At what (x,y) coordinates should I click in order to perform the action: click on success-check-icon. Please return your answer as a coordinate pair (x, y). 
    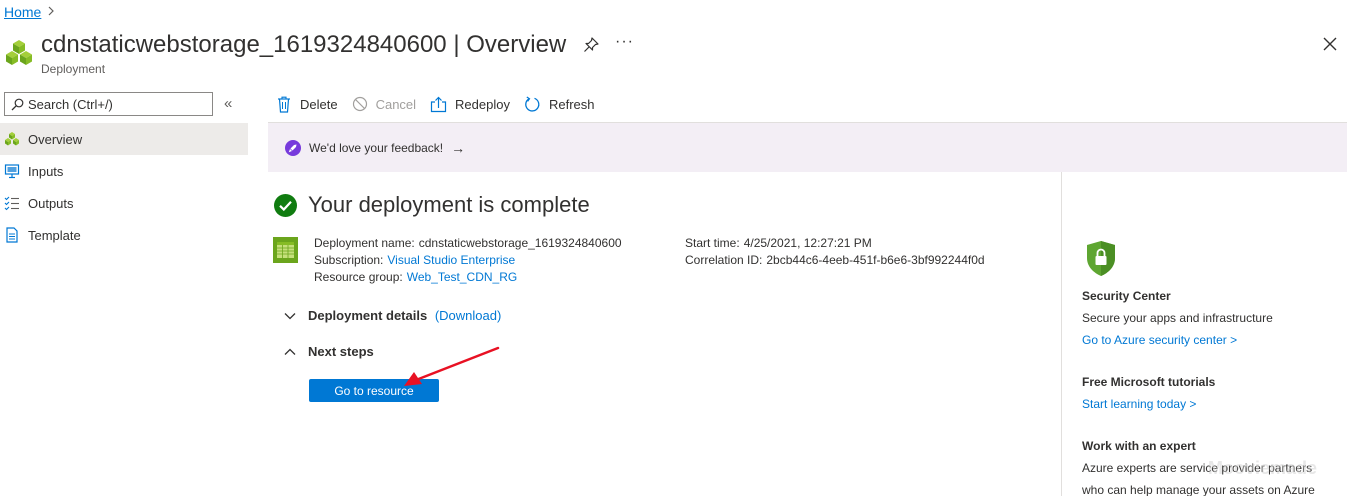
    Looking at the image, I should click on (285, 205).